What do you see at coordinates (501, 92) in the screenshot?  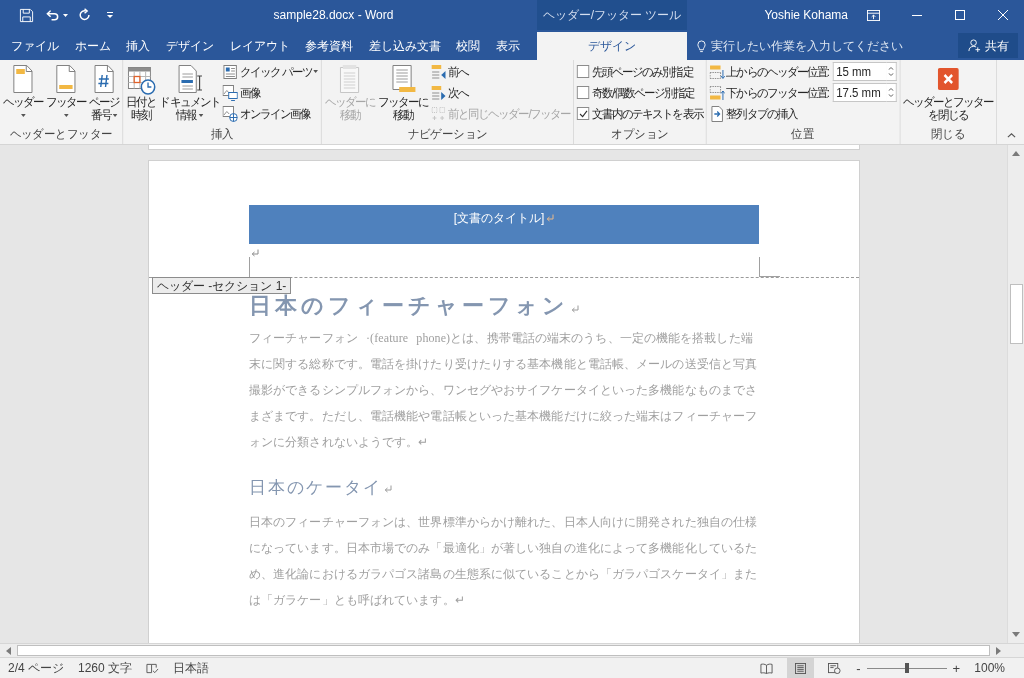 I see `ribbon-button: 次へ` at bounding box center [501, 92].